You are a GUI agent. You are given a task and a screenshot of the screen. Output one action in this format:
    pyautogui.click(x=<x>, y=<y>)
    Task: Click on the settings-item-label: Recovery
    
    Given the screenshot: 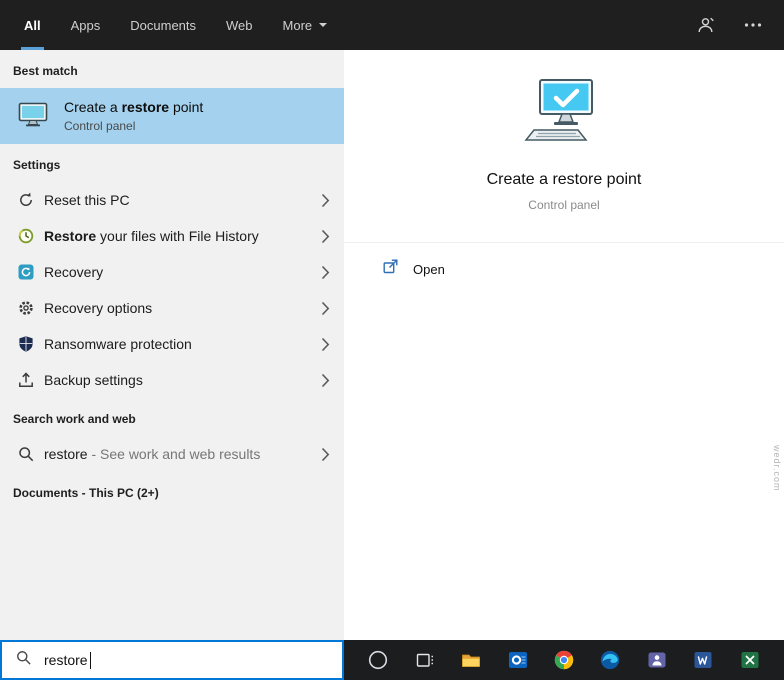 What is the action you would take?
    pyautogui.click(x=74, y=272)
    